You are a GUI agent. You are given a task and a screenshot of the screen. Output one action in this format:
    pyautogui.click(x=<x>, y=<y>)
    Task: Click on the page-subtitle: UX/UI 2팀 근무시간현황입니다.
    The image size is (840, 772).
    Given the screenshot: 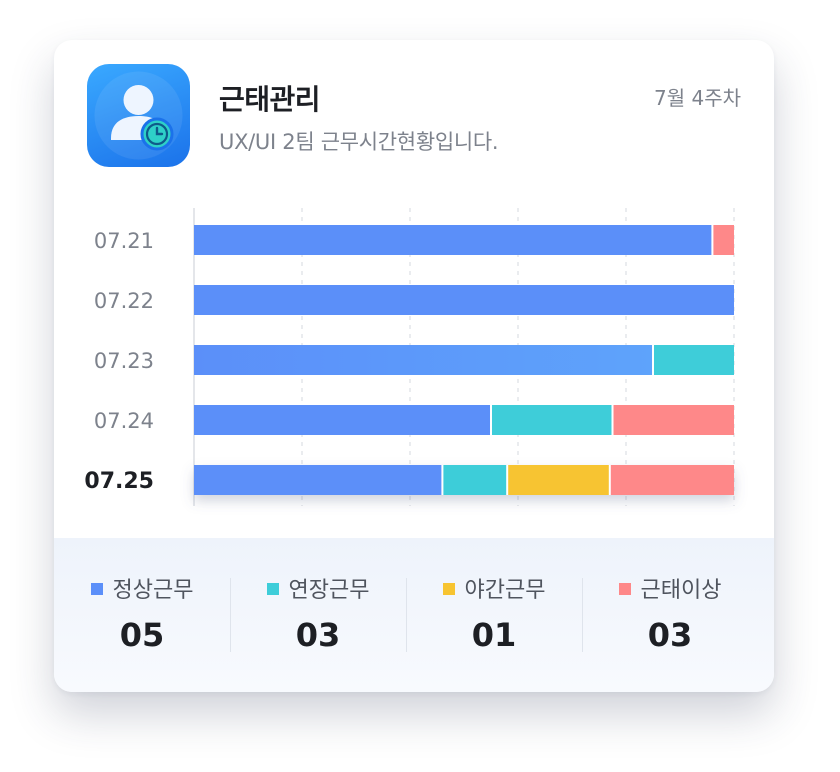 What is the action you would take?
    pyautogui.click(x=359, y=142)
    